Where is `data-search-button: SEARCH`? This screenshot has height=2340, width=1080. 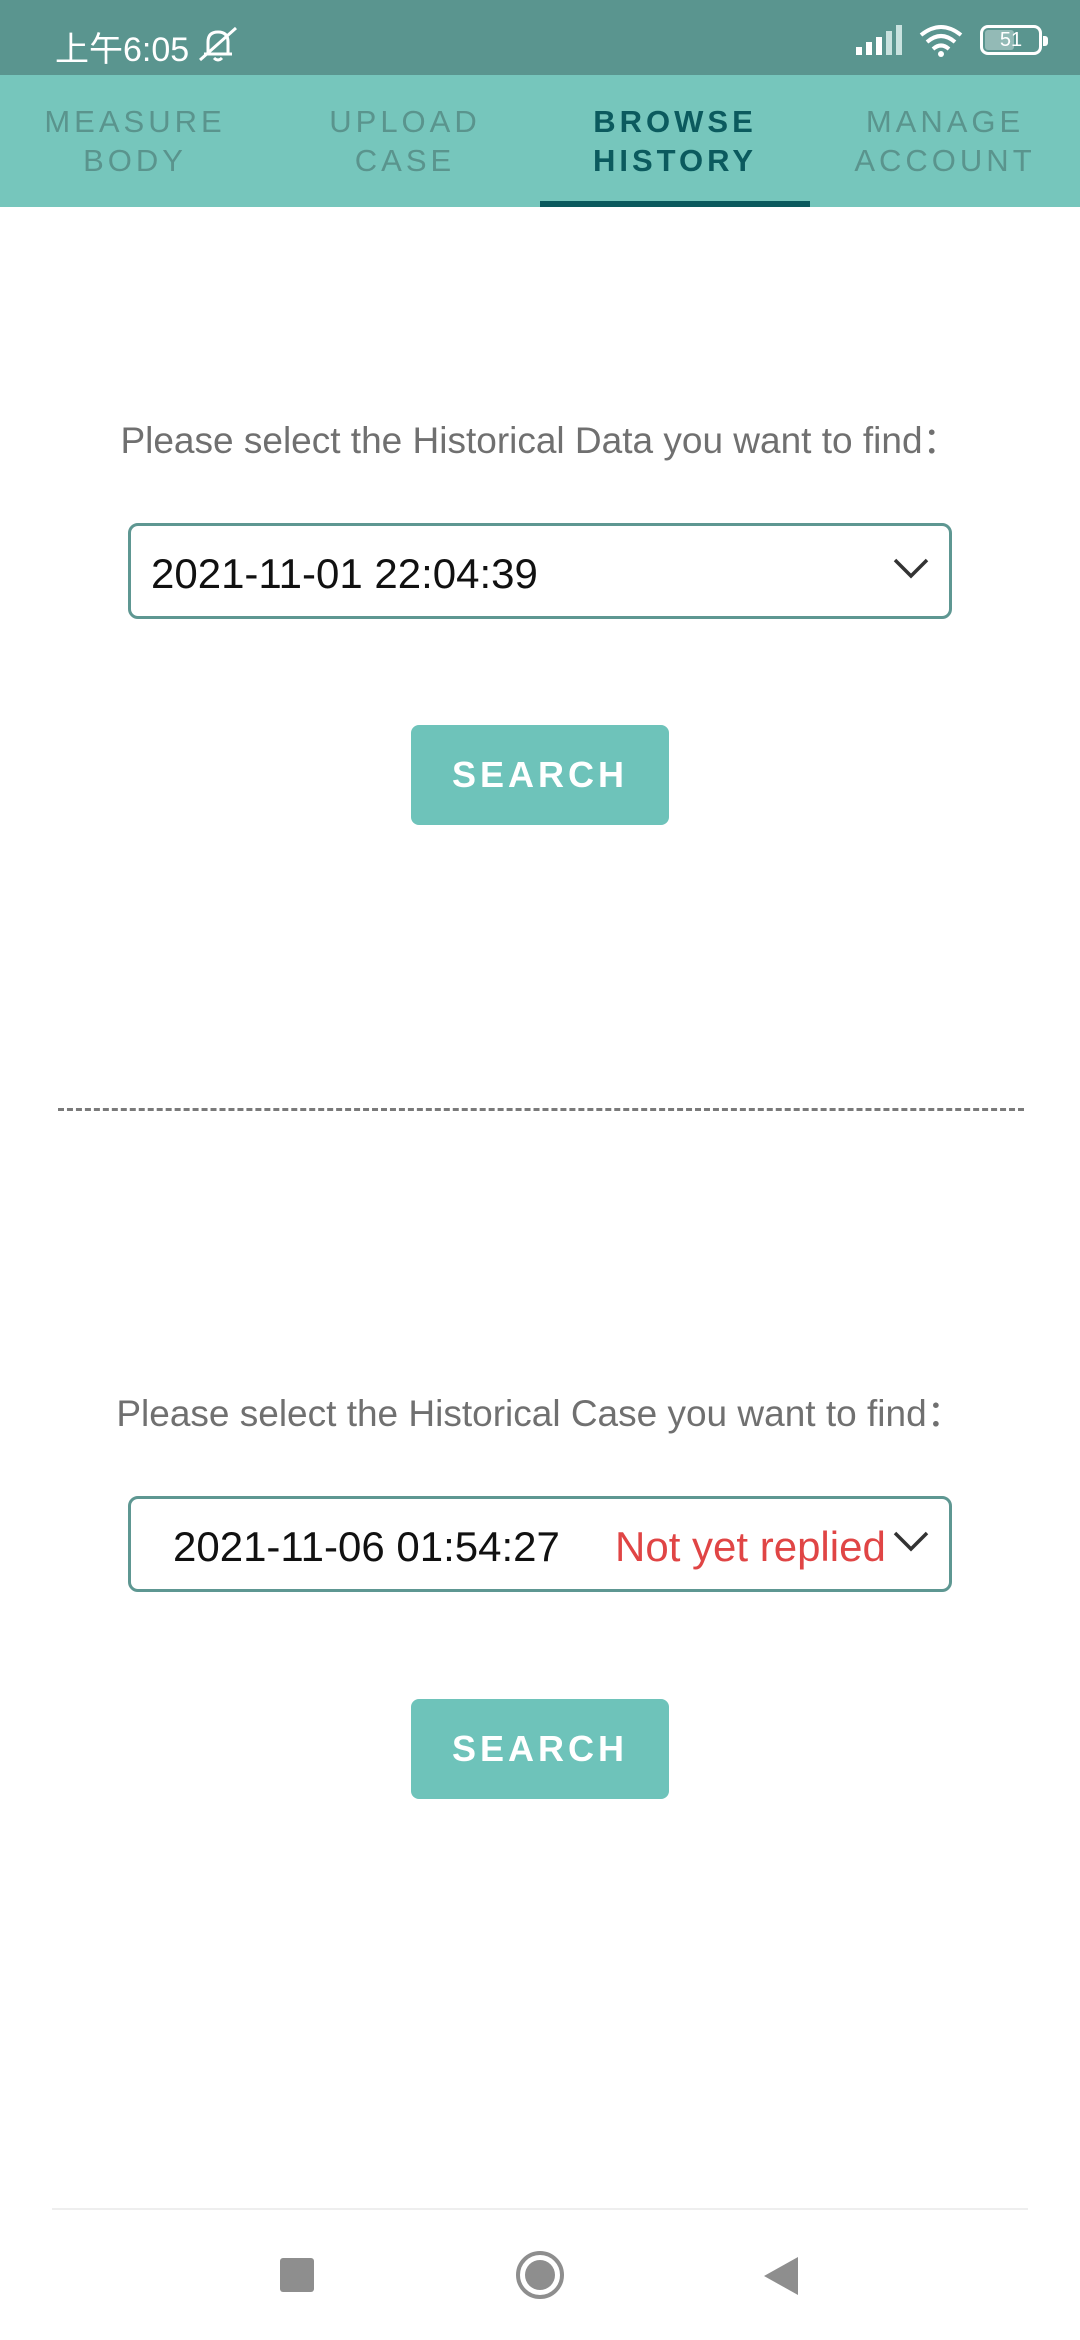 data-search-button: SEARCH is located at coordinates (540, 775).